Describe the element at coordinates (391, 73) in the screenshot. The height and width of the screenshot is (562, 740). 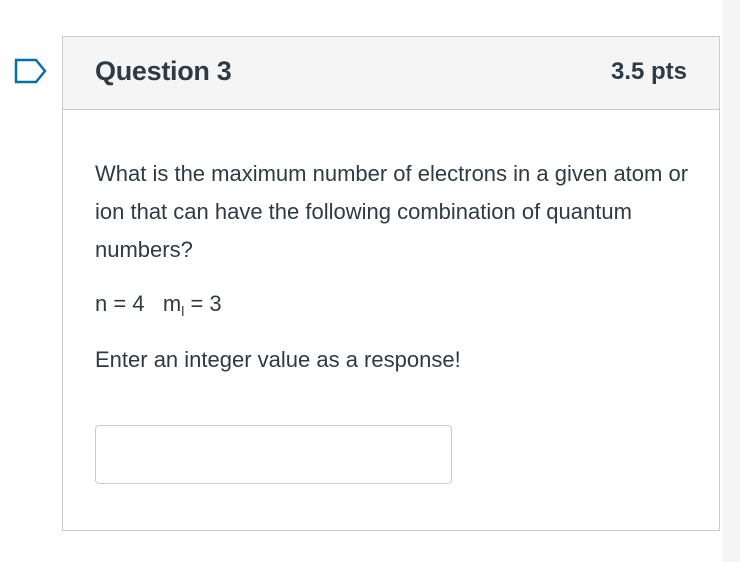
I see `question-header: Question 3 3.5 pts` at that location.